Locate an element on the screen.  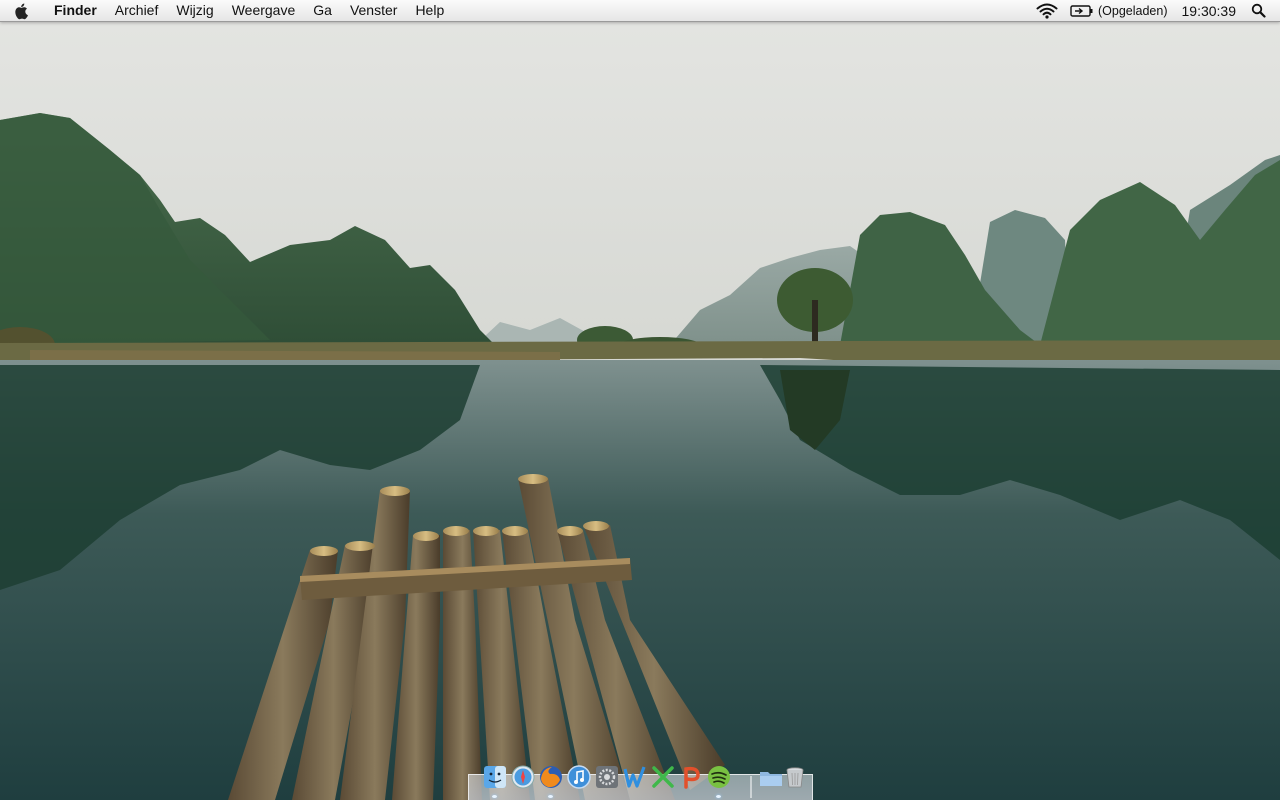
safari-icon is located at coordinates (523, 777).